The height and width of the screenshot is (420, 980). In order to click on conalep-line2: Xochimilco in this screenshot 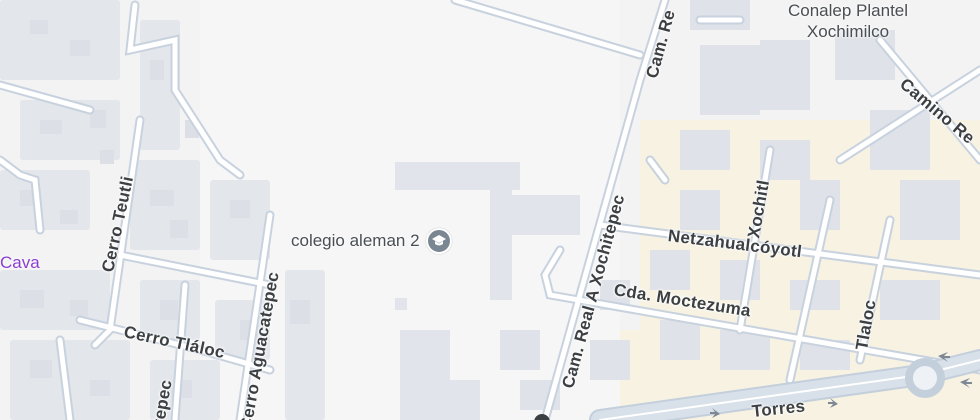, I will do `click(848, 31)`.